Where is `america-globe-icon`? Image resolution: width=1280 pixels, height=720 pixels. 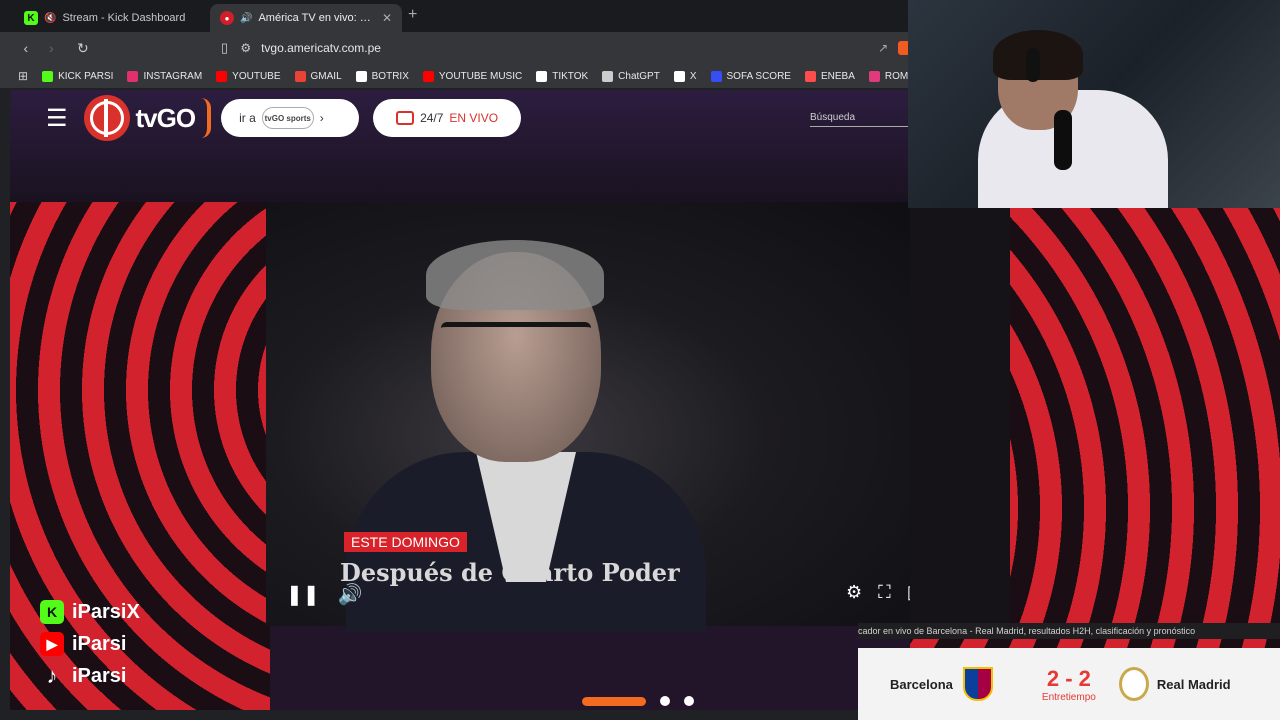 america-globe-icon is located at coordinates (106, 118).